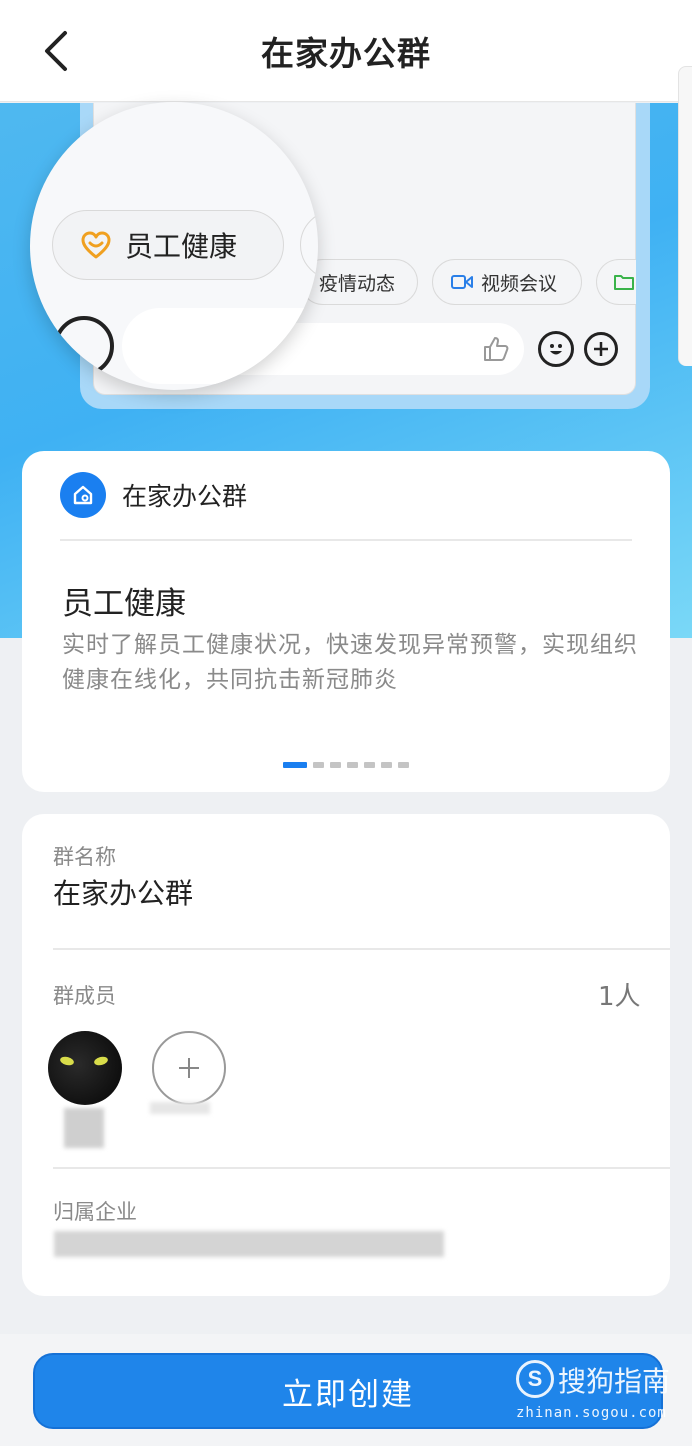  What do you see at coordinates (685, 216) in the screenshot?
I see `side-panel-edge` at bounding box center [685, 216].